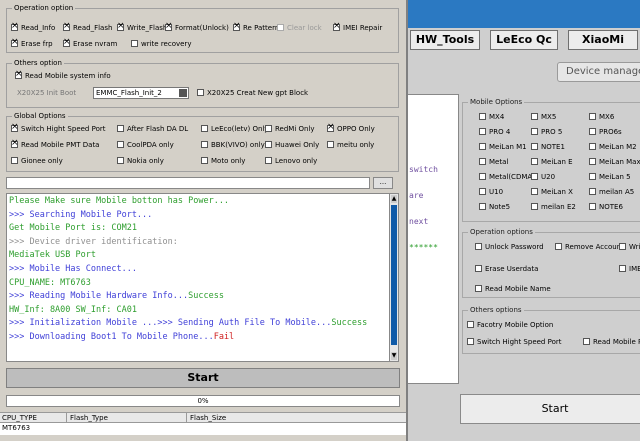 This screenshot has height=441, width=640. What do you see at coordinates (252, 93) in the screenshot?
I see `creat-gpt-block-checkbox: X20X25 Creat New gpt Block` at bounding box center [252, 93].